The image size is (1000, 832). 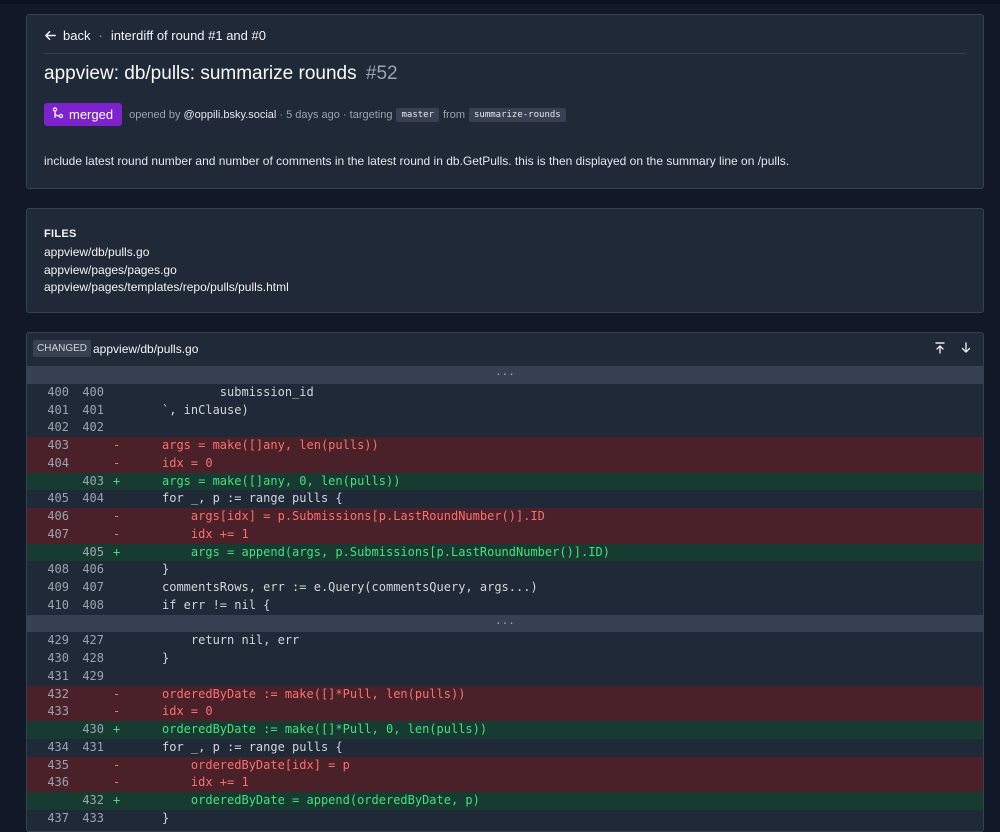 What do you see at coordinates (505, 53) in the screenshot?
I see `divider` at bounding box center [505, 53].